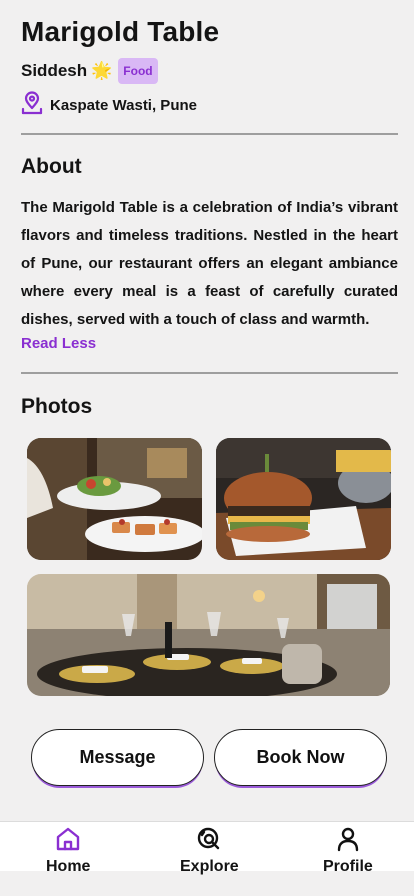  I want to click on owner-row: Siddesh 🌟 Food, so click(89, 71).